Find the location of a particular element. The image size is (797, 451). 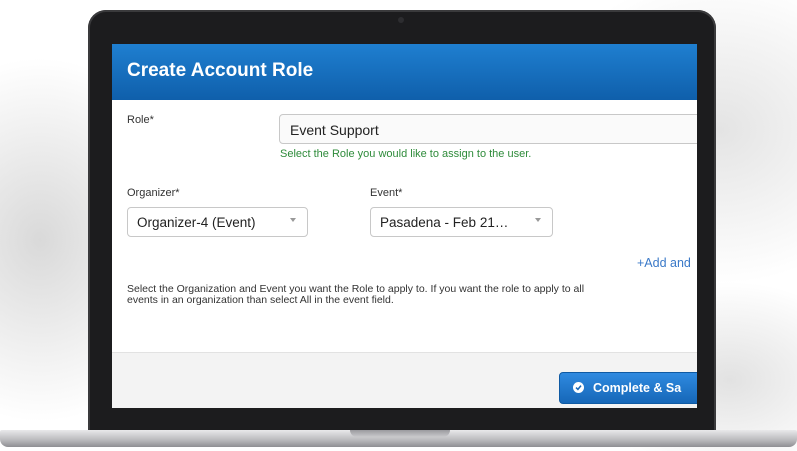

complete-save-button: Complete & Sa is located at coordinates (628, 388).